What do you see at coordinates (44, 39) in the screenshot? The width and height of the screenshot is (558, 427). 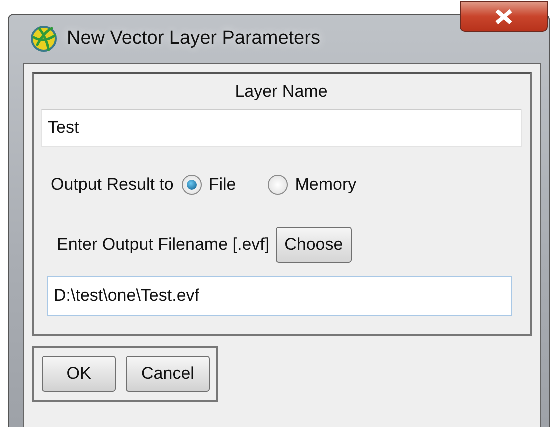 I see `globe-icon` at bounding box center [44, 39].